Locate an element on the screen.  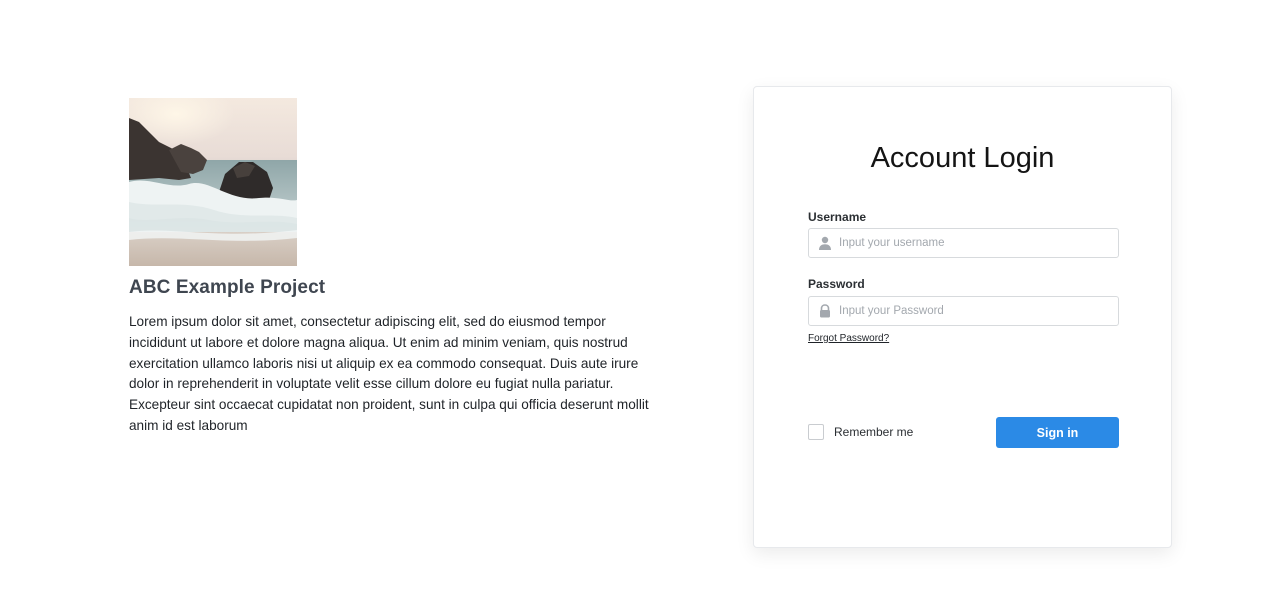
lock-icon is located at coordinates (825, 311).